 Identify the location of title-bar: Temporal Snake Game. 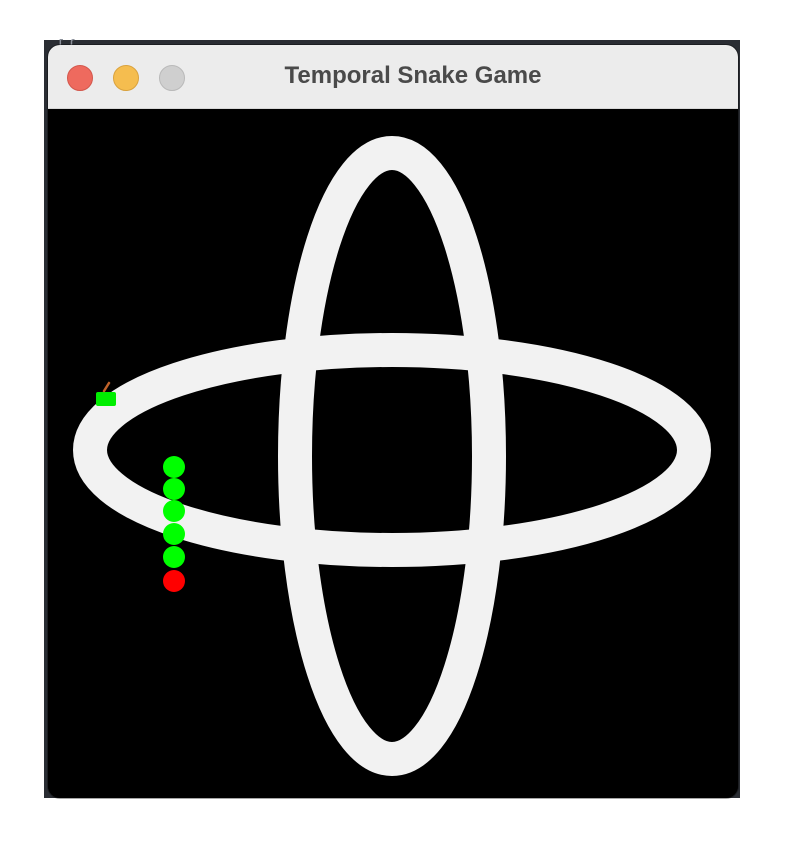
(393, 77).